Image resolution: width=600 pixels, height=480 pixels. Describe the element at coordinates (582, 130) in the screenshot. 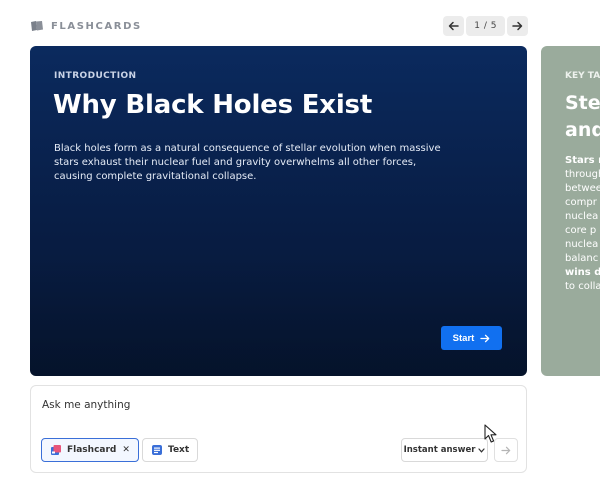

I see `next-card-title-line: and` at that location.